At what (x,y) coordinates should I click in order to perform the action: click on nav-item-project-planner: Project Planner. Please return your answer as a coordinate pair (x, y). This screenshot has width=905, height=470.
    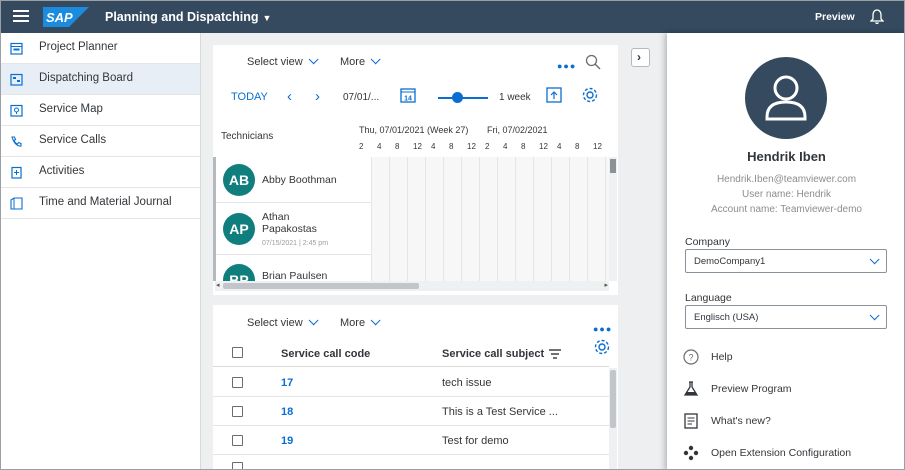
    Looking at the image, I should click on (100, 48).